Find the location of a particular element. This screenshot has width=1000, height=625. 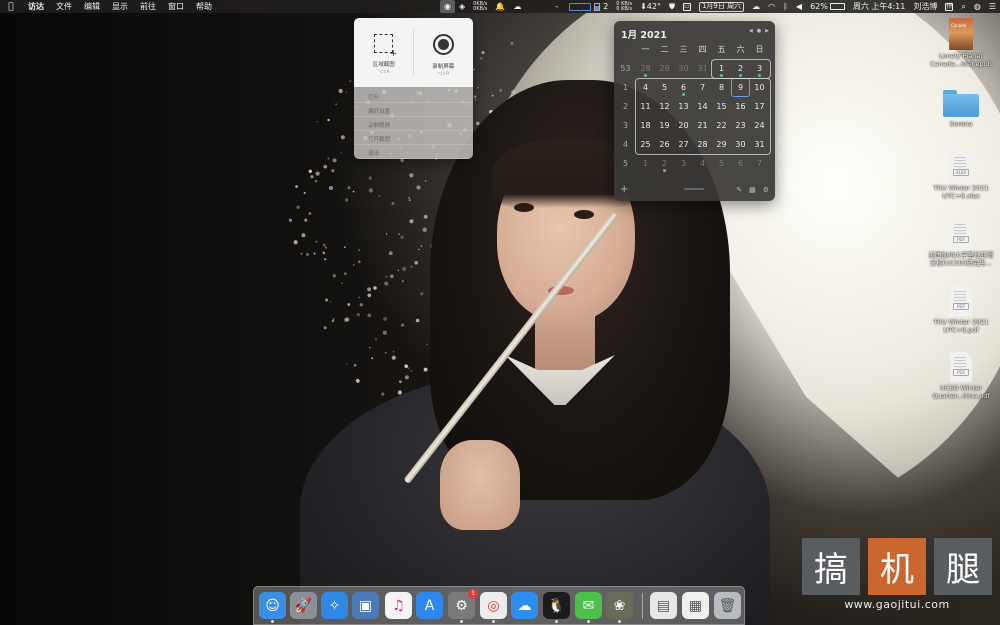

dock-app-baidu-netdisk: ☁ is located at coordinates (524, 605).